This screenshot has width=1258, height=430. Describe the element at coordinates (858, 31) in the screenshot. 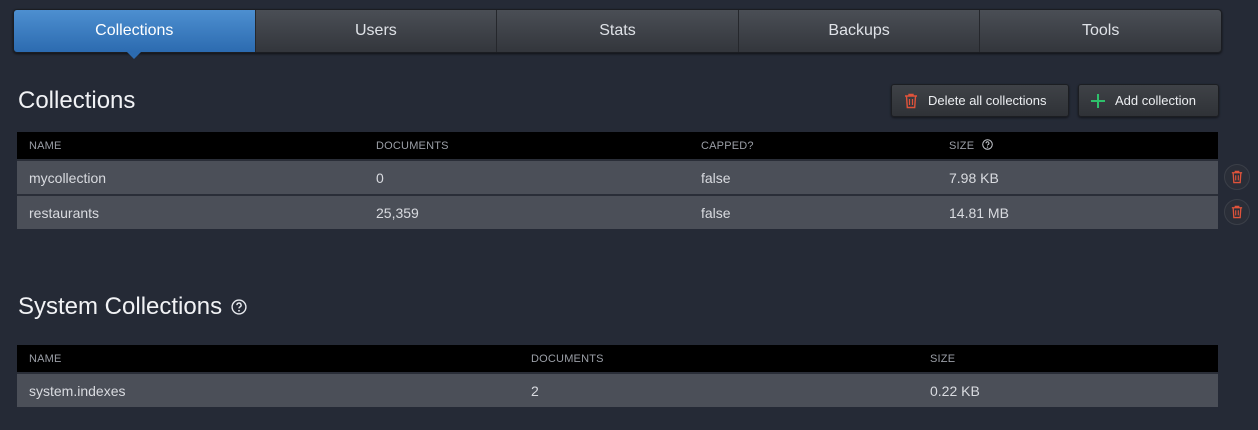

I see `tab-backups: Backups` at that location.